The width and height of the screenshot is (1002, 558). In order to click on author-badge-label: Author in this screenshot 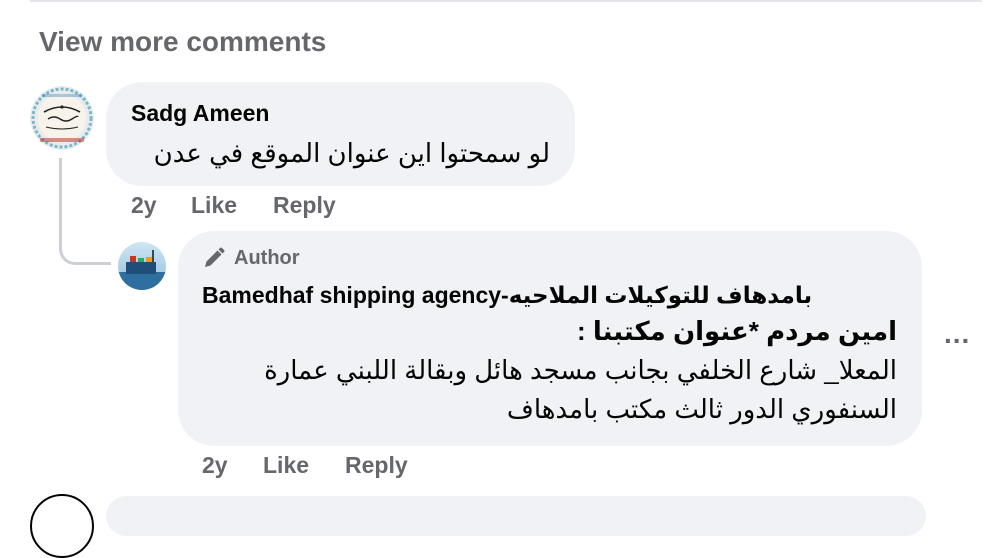, I will do `click(267, 257)`.